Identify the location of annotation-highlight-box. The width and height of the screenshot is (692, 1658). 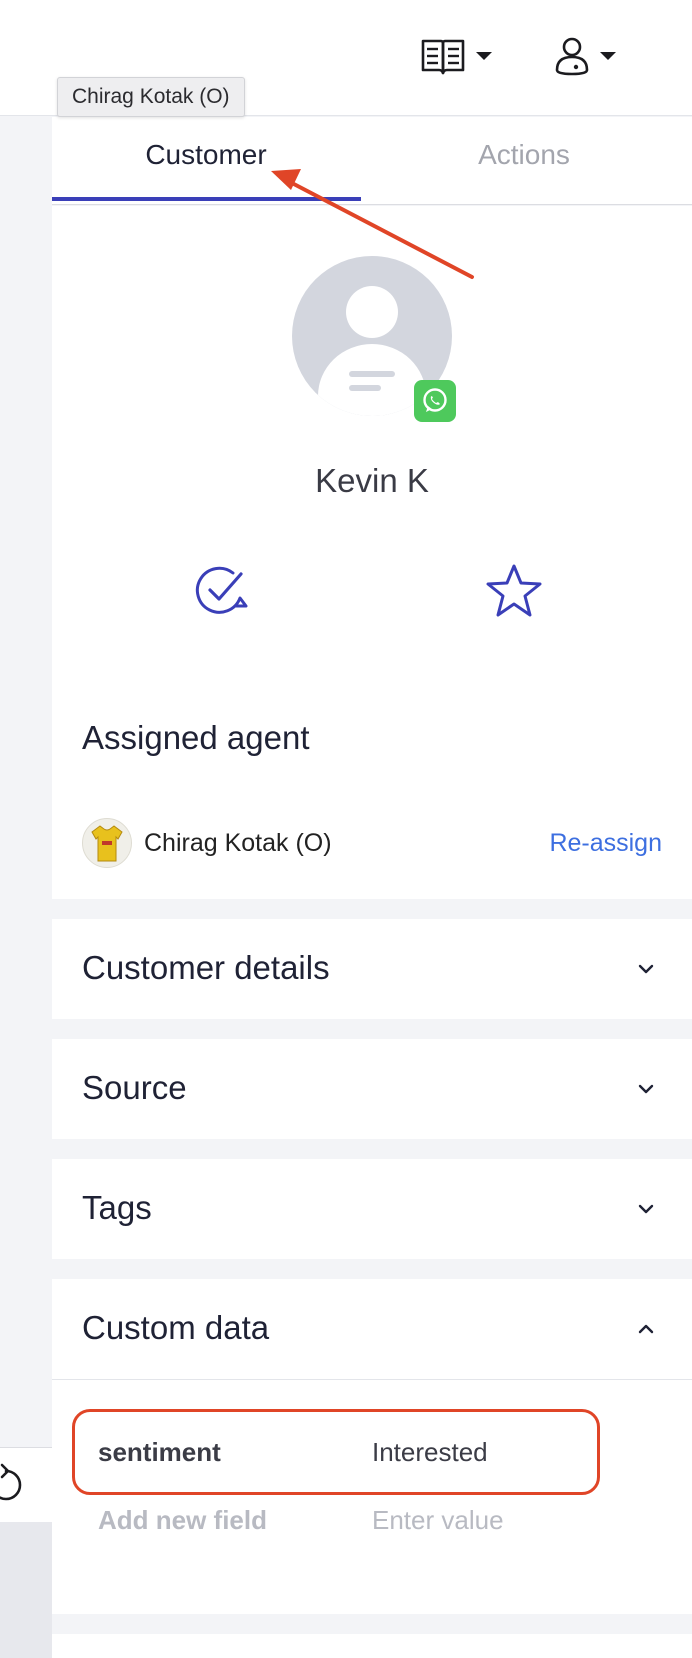
(336, 1452).